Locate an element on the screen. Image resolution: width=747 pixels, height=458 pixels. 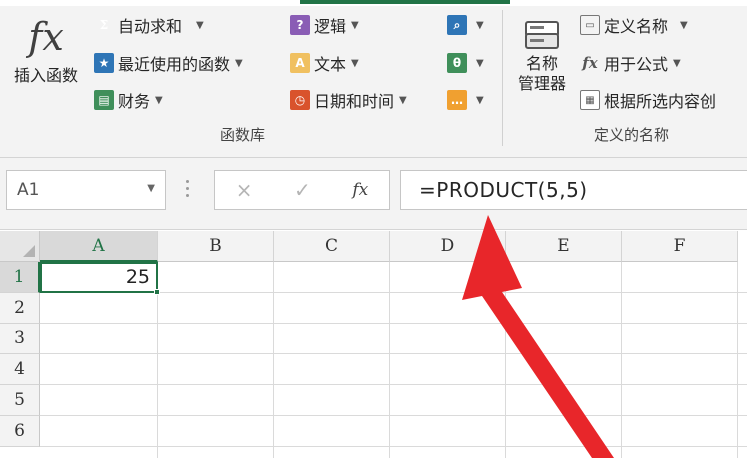
formula-input: =PRODUCT(5,5) is located at coordinates (573, 190).